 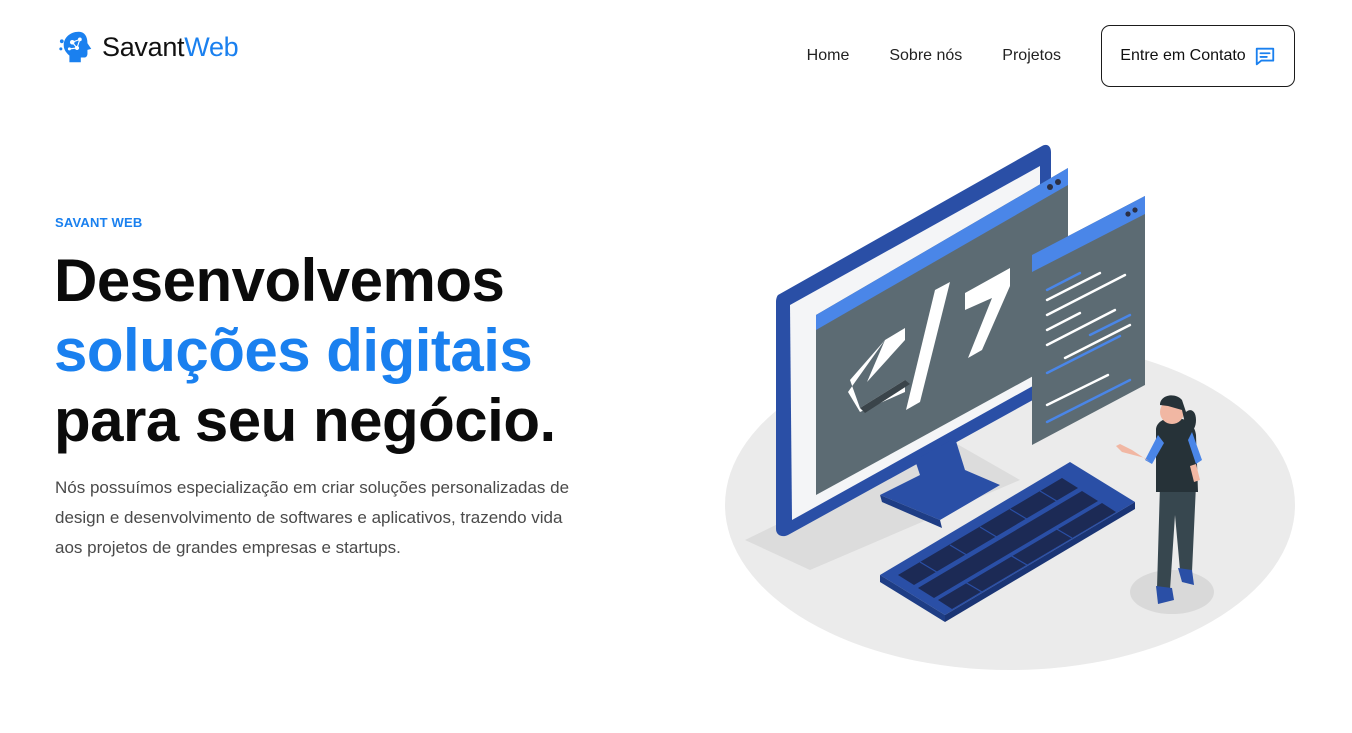 What do you see at coordinates (293, 350) in the screenshot?
I see `hero-title-line2: soluções digitais` at bounding box center [293, 350].